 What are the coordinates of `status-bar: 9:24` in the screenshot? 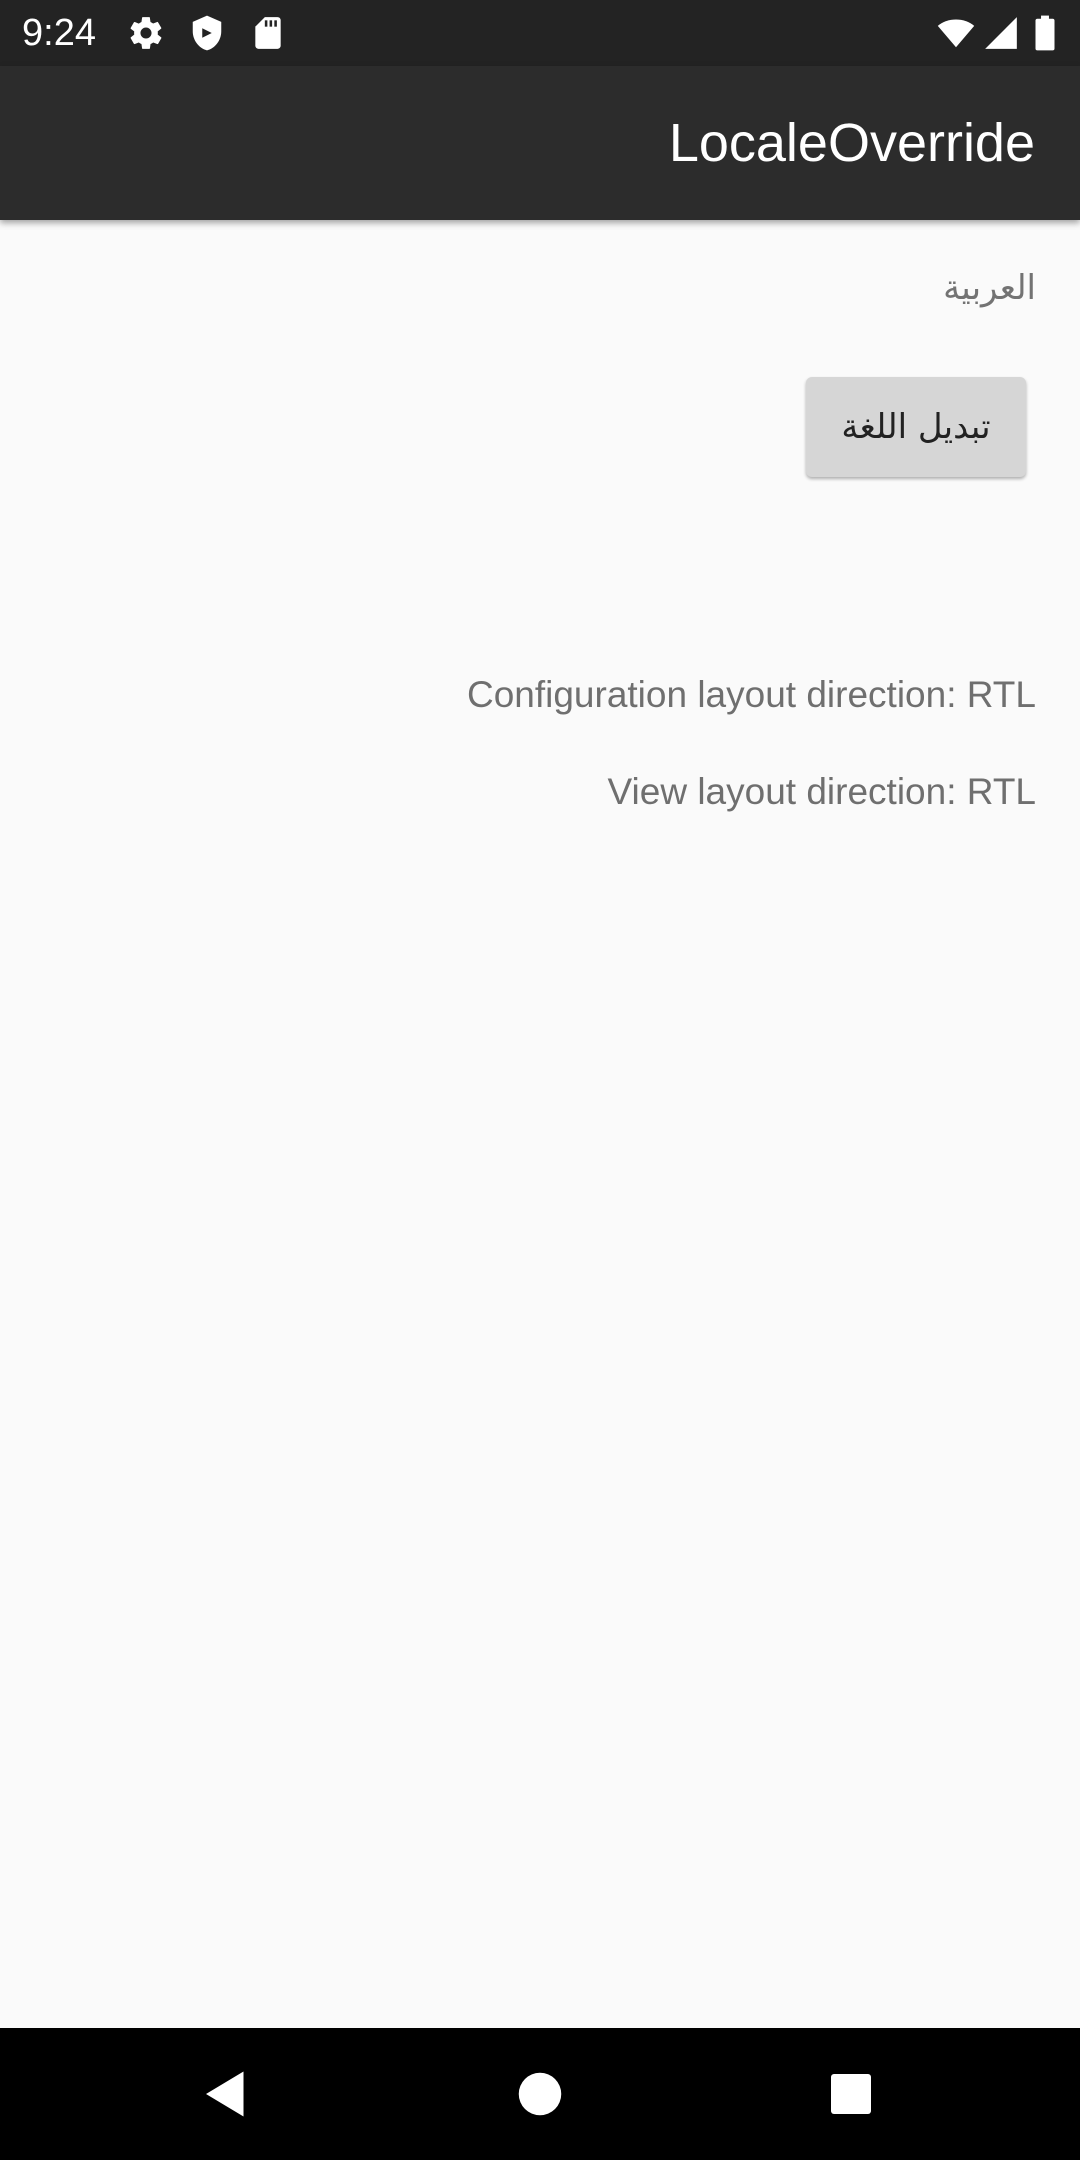 It's located at (540, 33).